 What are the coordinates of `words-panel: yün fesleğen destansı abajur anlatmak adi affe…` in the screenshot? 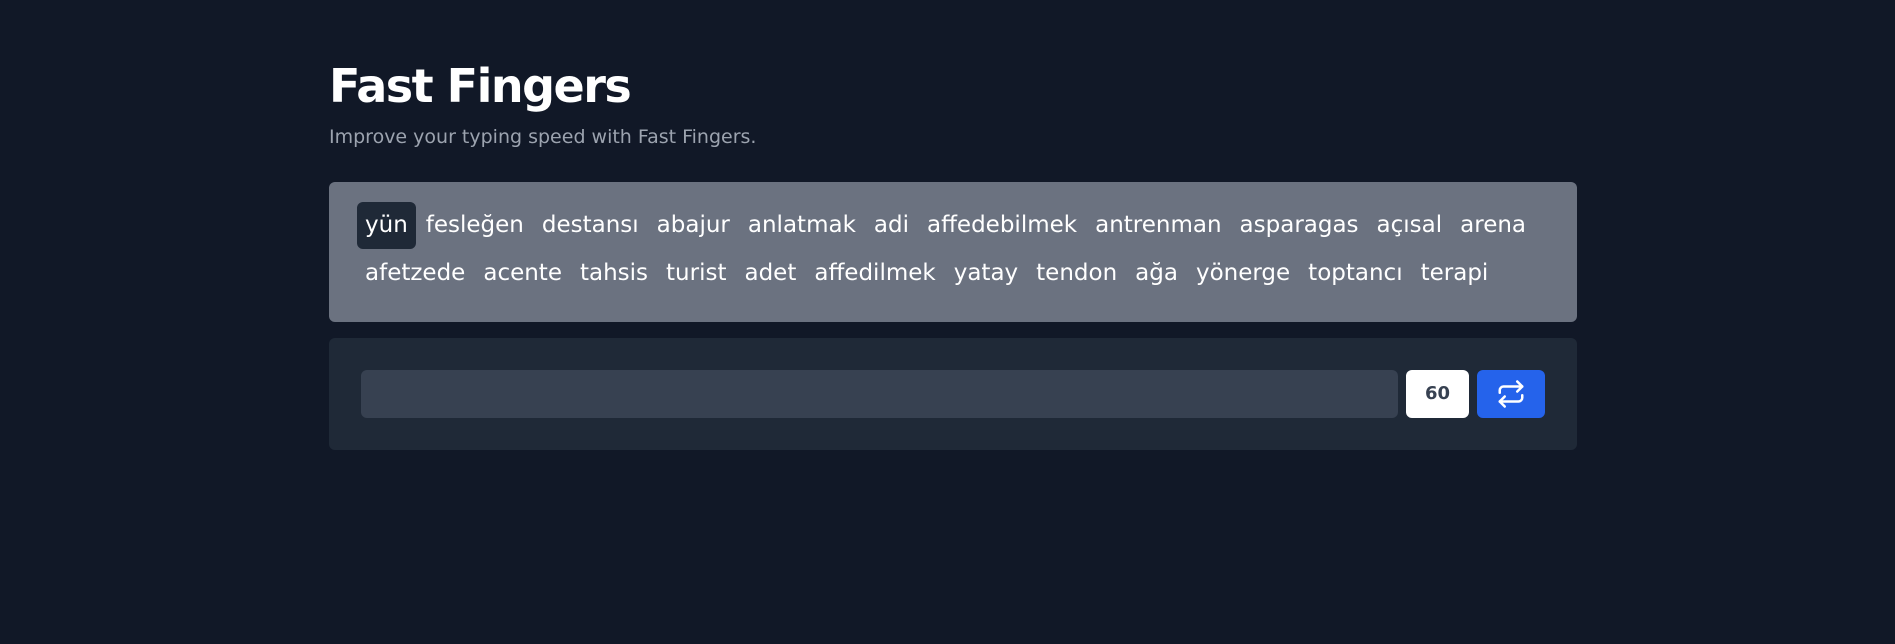 It's located at (953, 252).